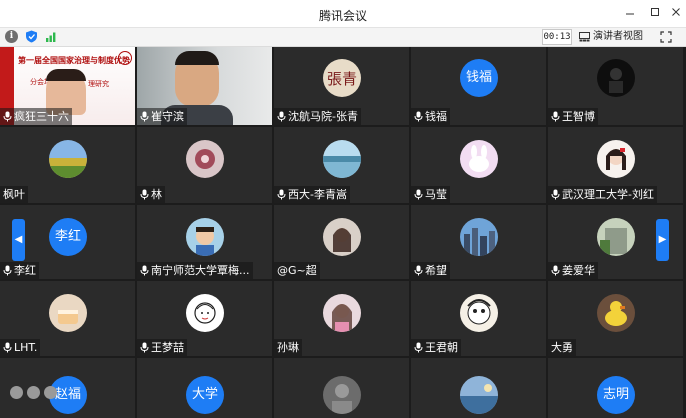 Image resolution: width=686 pixels, height=418 pixels. Describe the element at coordinates (618, 36) in the screenshot. I see `speaker-view-label: 演讲者视图` at that location.